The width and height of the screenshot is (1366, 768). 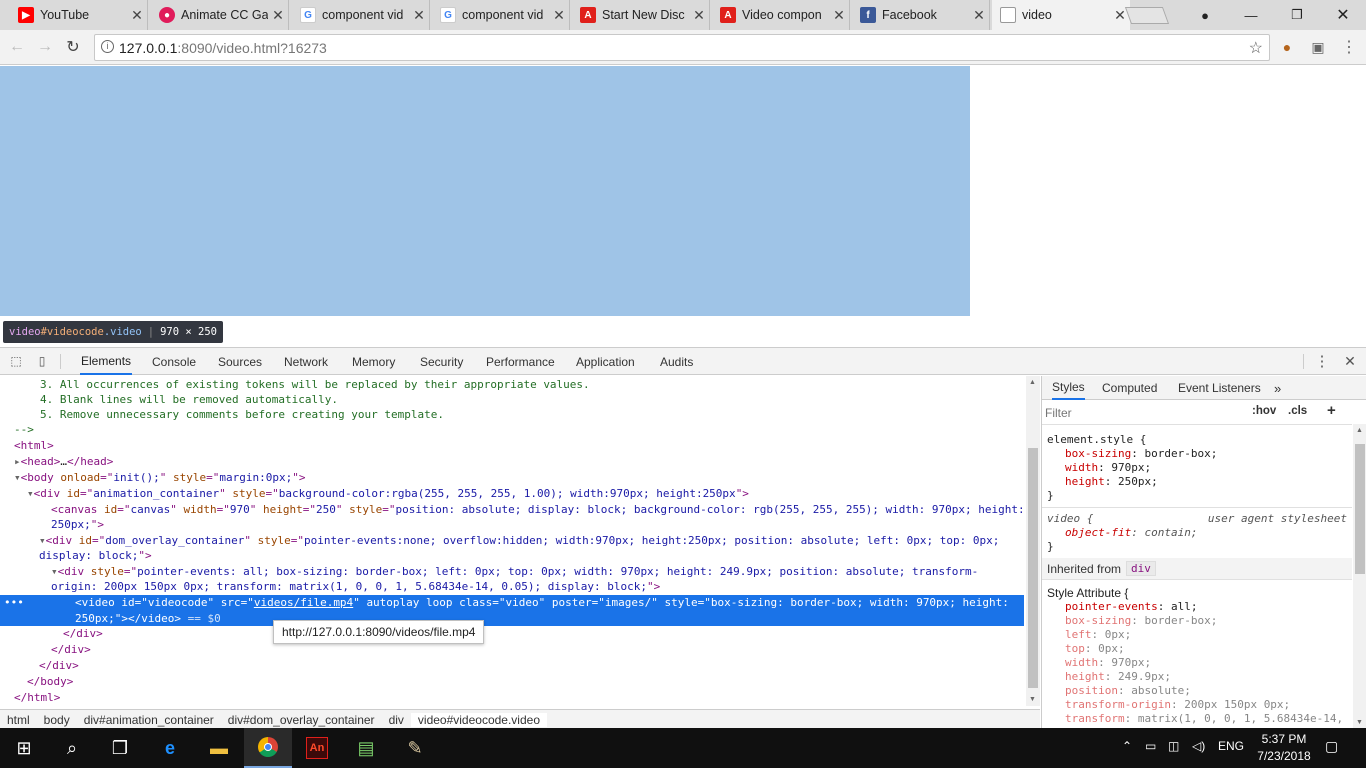 I want to click on add-rule-icon: +, so click(x=1331, y=410).